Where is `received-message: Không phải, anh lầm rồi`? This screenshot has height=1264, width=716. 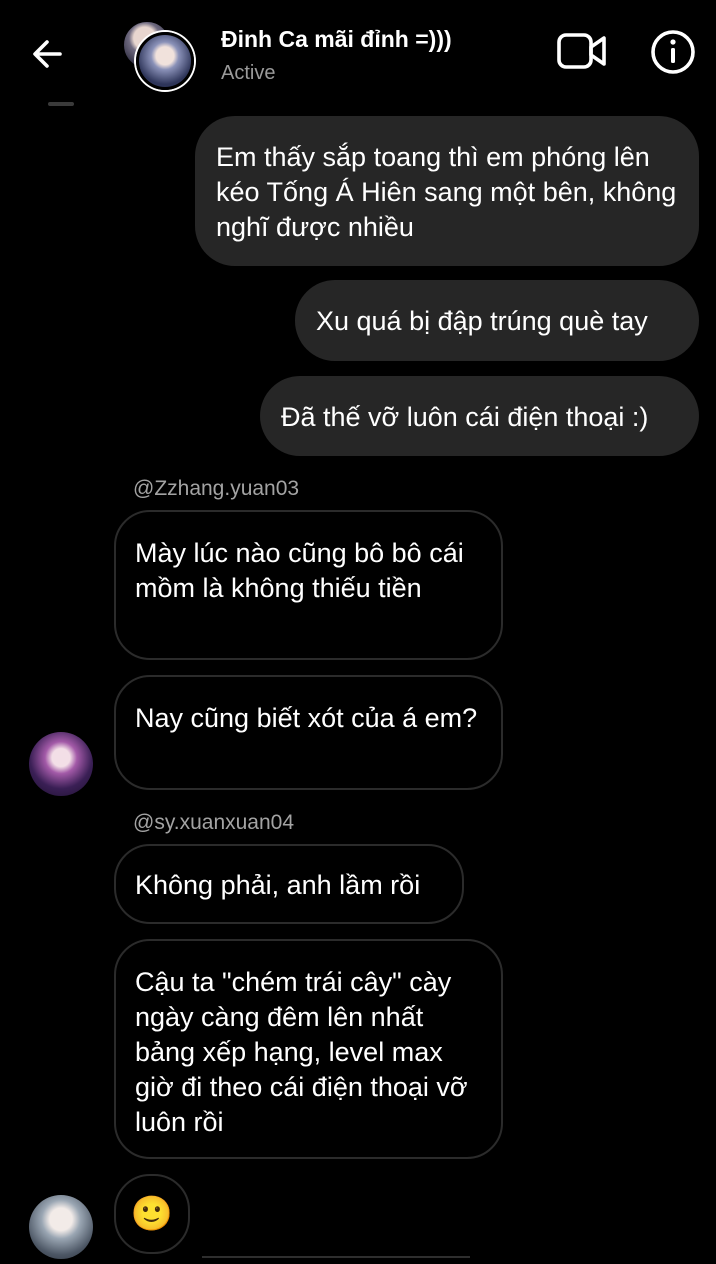 received-message: Không phải, anh lầm rồi is located at coordinates (289, 884).